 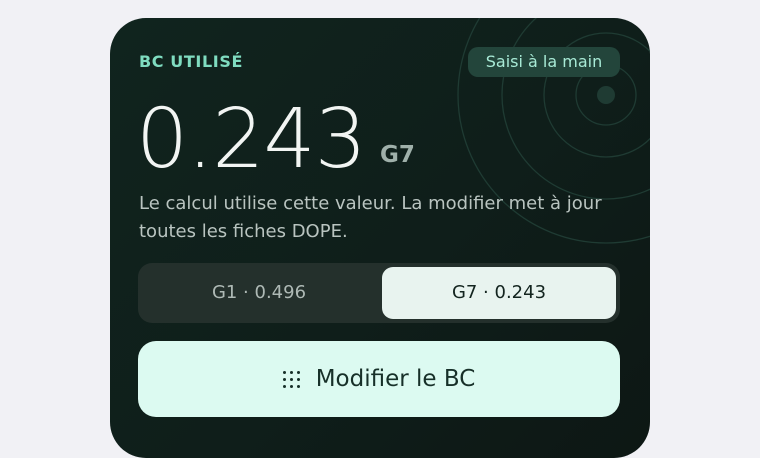 What do you see at coordinates (544, 62) in the screenshot?
I see `source-badge: Saisi à la main` at bounding box center [544, 62].